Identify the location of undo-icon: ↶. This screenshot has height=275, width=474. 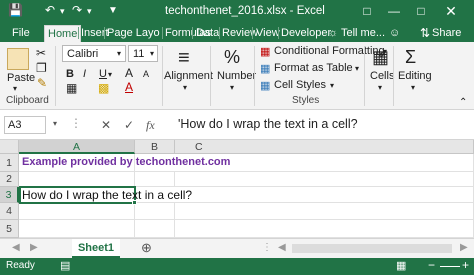
(50, 10).